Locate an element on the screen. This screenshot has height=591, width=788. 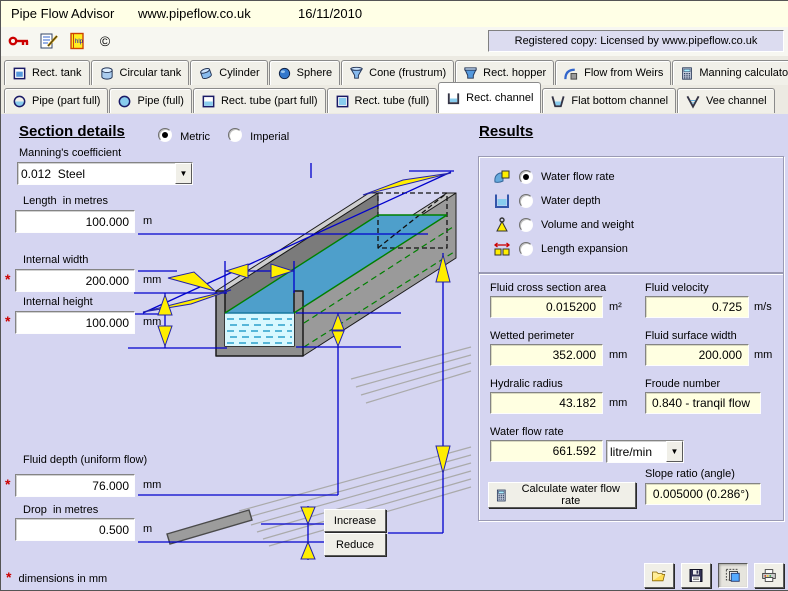
froude-number-value: 0.840 - tranqil flow is located at coordinates (703, 403).